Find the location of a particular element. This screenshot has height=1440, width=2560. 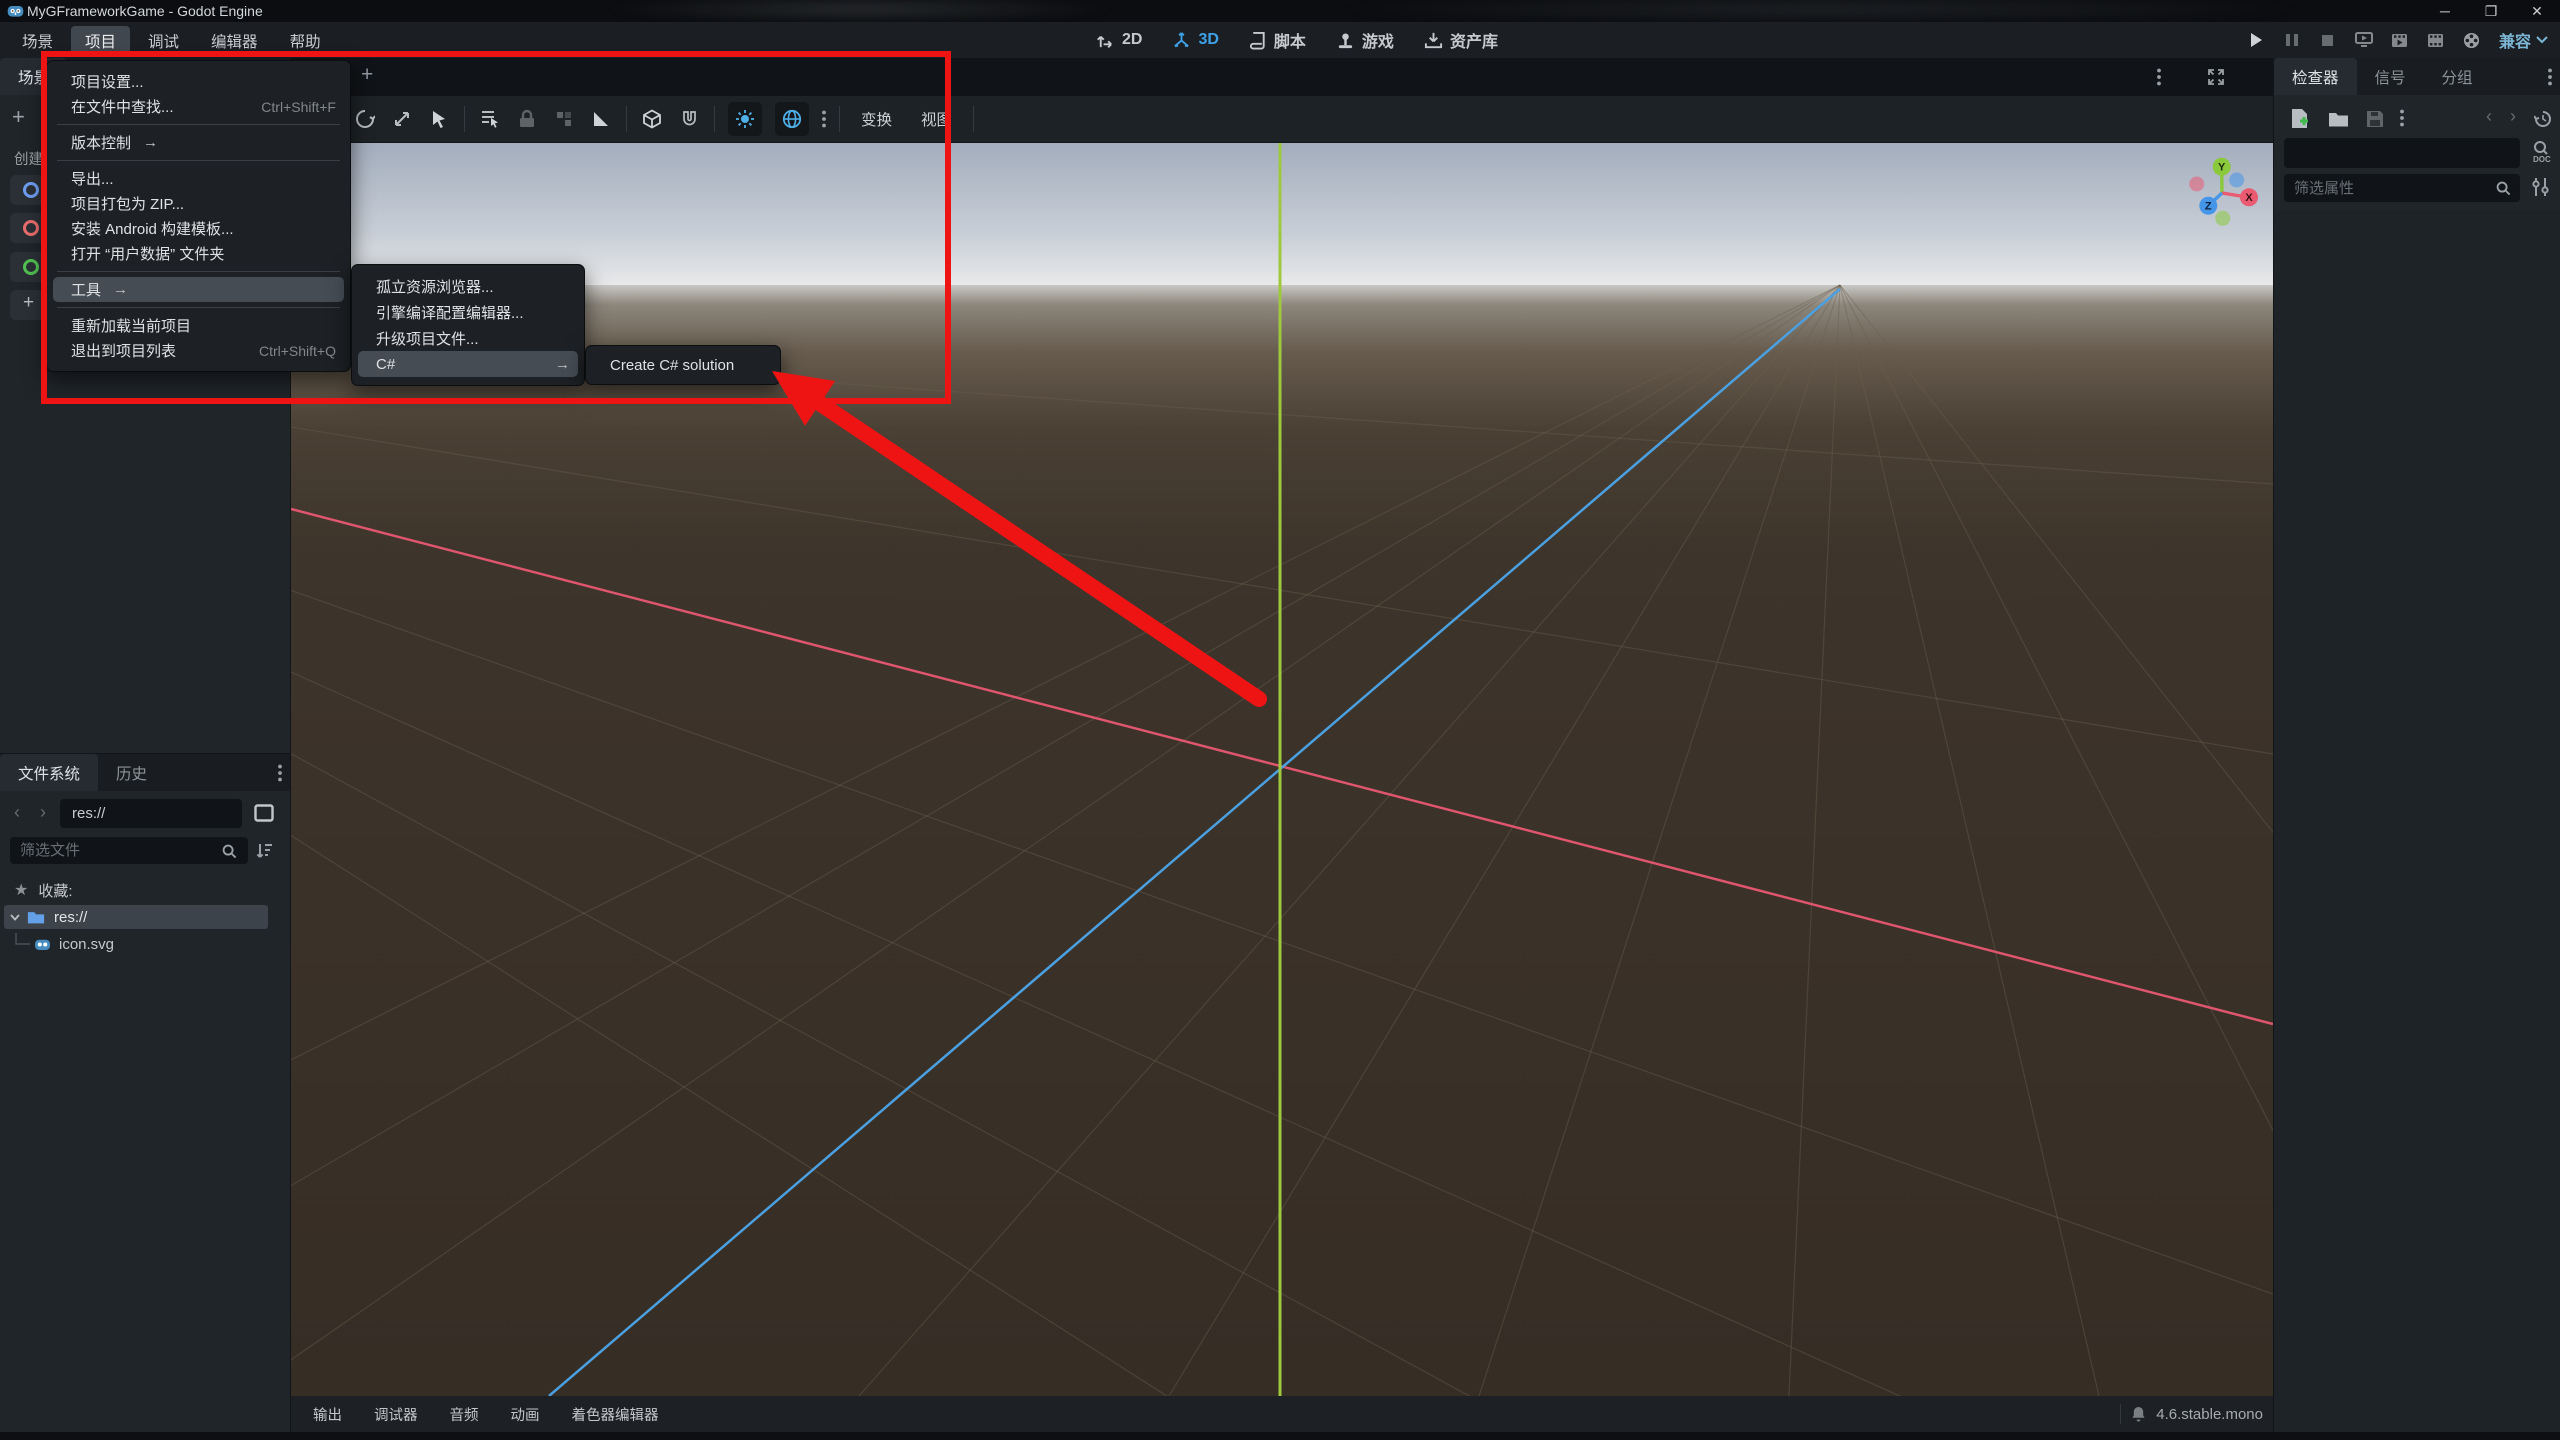

filesystem-menu-kebab-icon is located at coordinates (280, 773).